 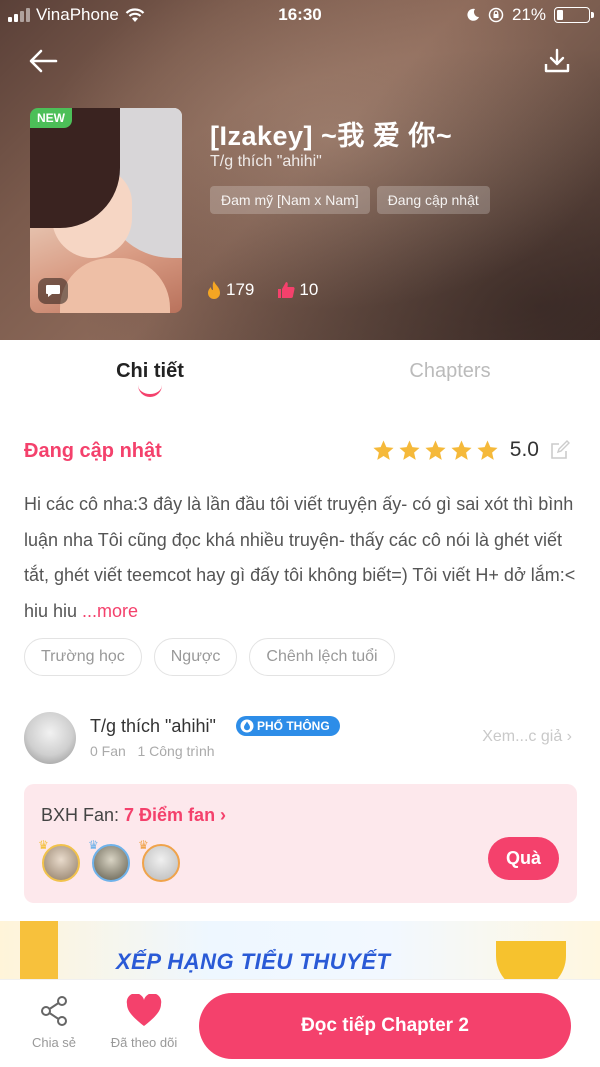 What do you see at coordinates (331, 136) in the screenshot?
I see `book-title: [Izakey] ~我 爱 你~` at bounding box center [331, 136].